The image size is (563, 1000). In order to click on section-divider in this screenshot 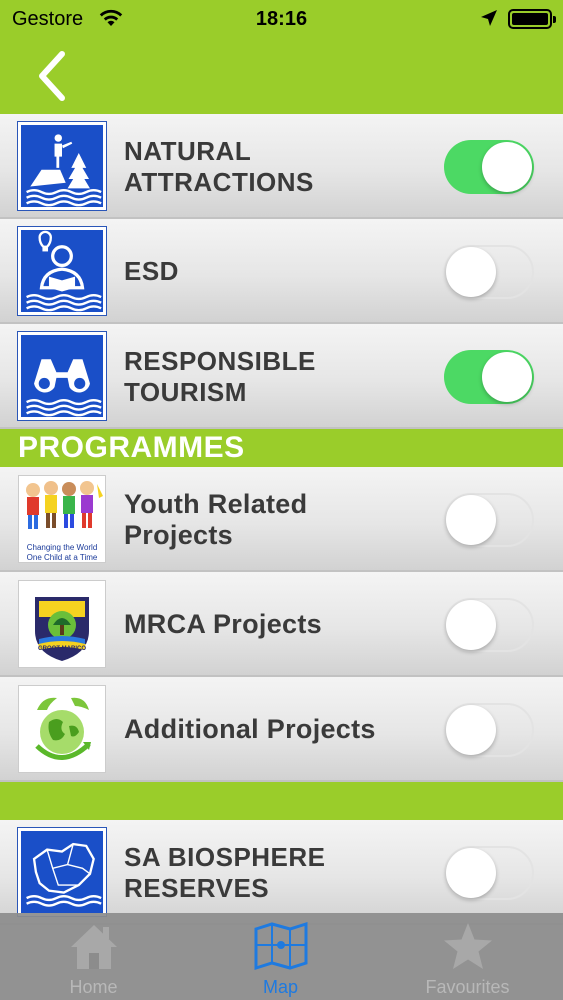, I will do `click(281, 801)`.